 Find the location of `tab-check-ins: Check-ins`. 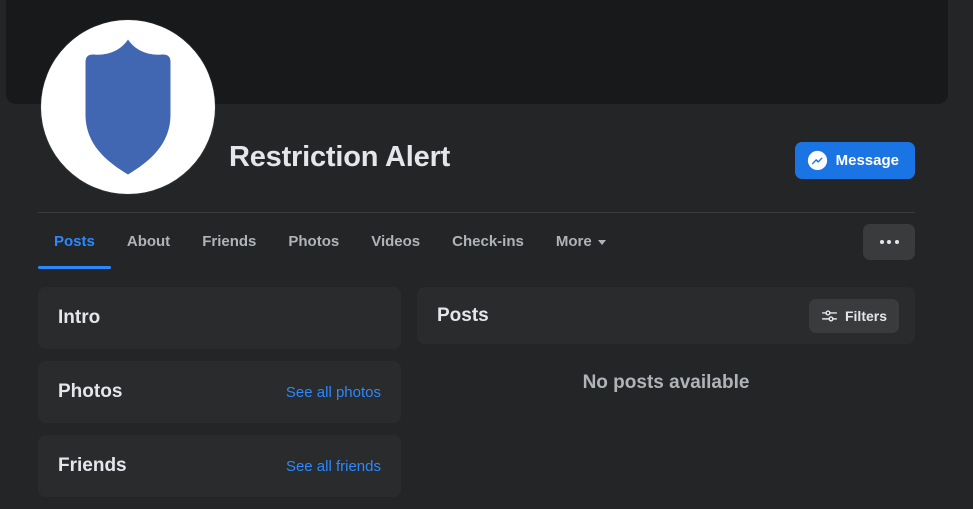

tab-check-ins: Check-ins is located at coordinates (488, 241).